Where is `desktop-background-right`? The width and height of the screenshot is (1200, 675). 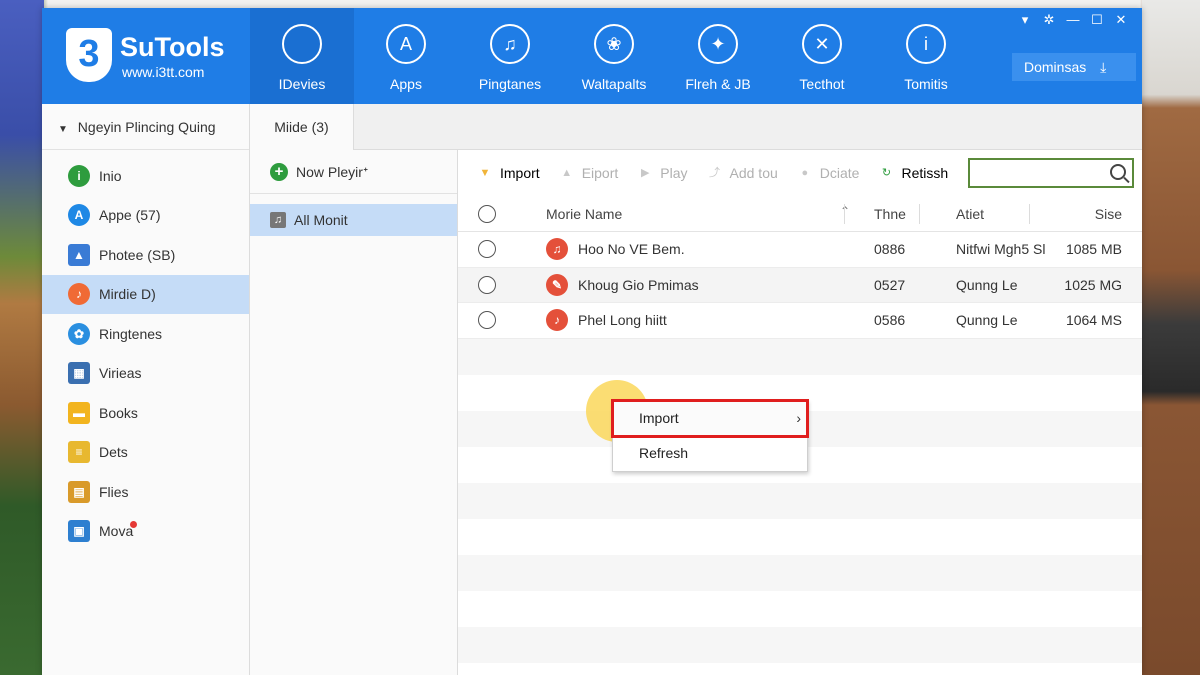 desktop-background-right is located at coordinates (1171, 337).